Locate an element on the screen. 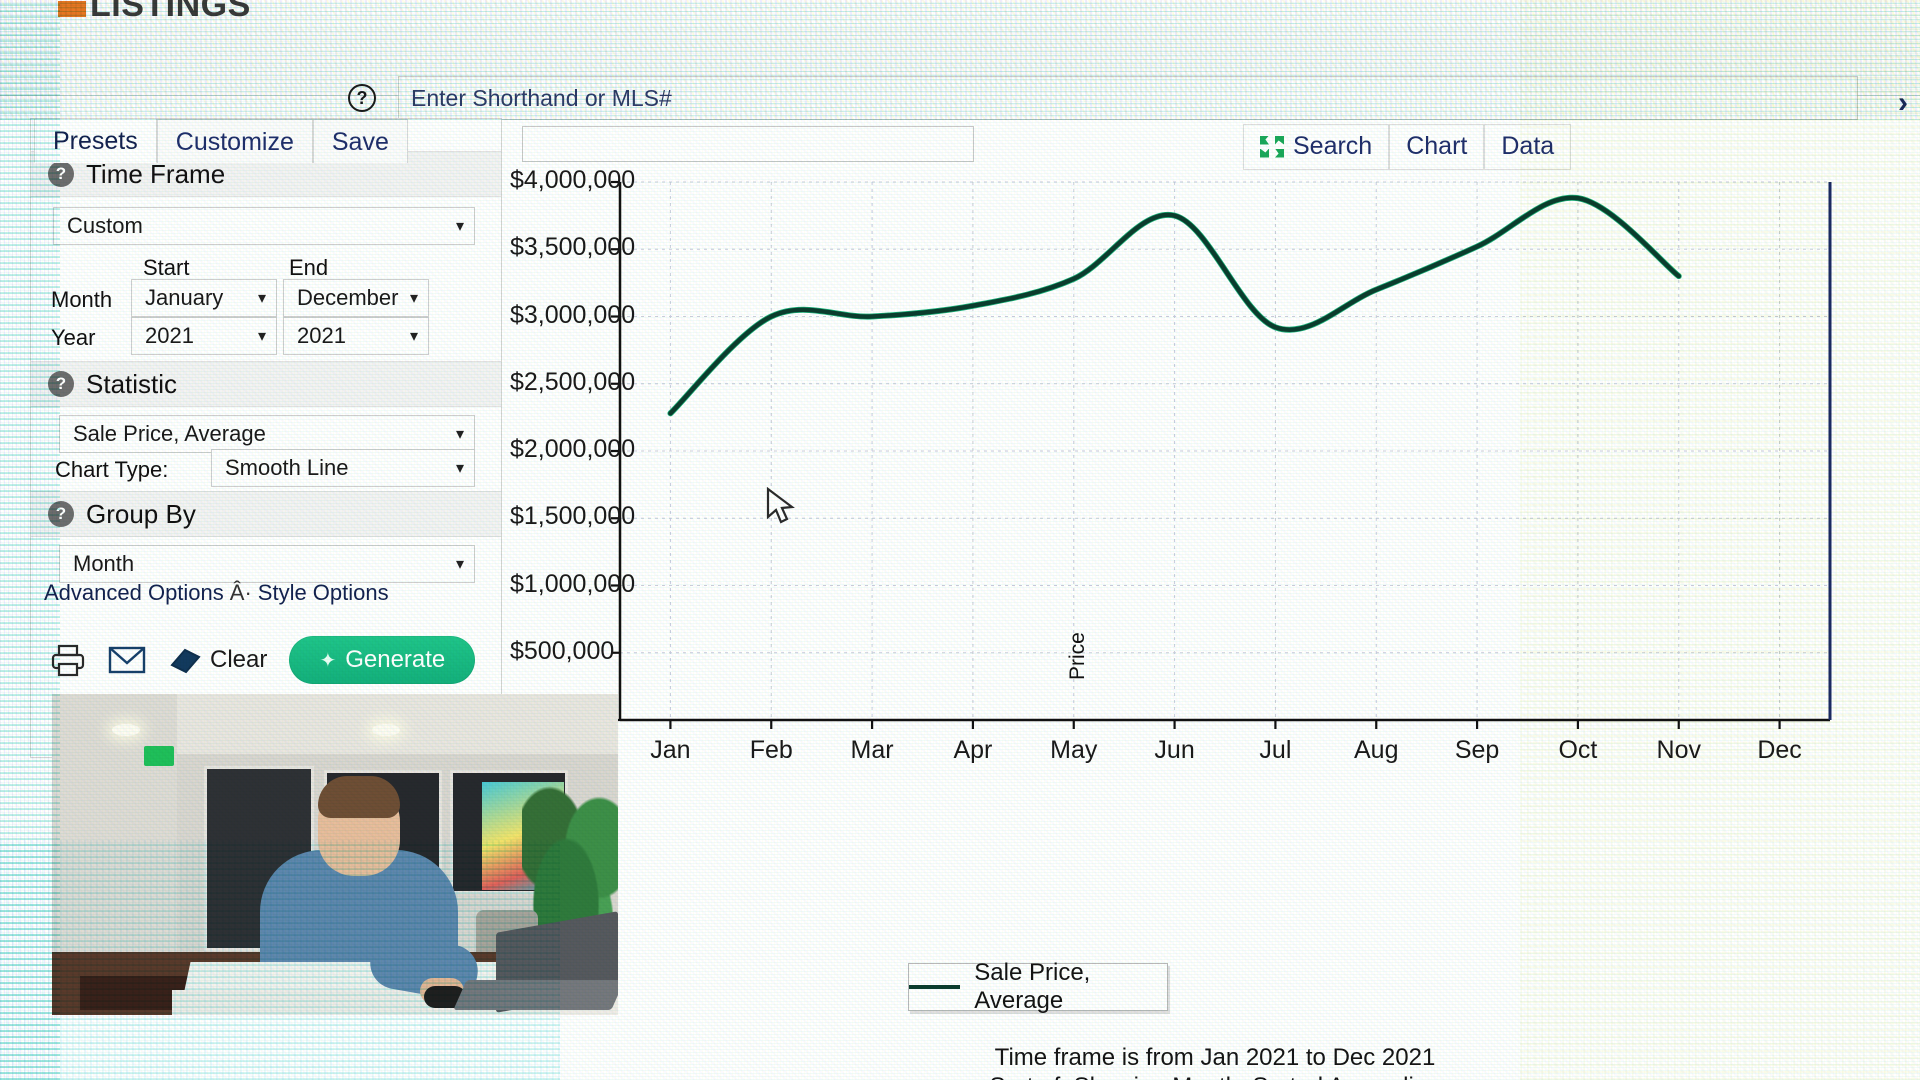  tab-save-label: Save is located at coordinates (360, 142).